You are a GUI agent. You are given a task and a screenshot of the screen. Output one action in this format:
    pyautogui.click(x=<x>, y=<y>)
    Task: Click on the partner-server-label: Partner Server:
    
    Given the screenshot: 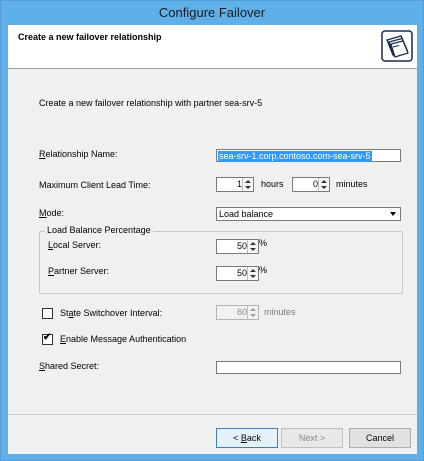 What is the action you would take?
    pyautogui.click(x=79, y=271)
    